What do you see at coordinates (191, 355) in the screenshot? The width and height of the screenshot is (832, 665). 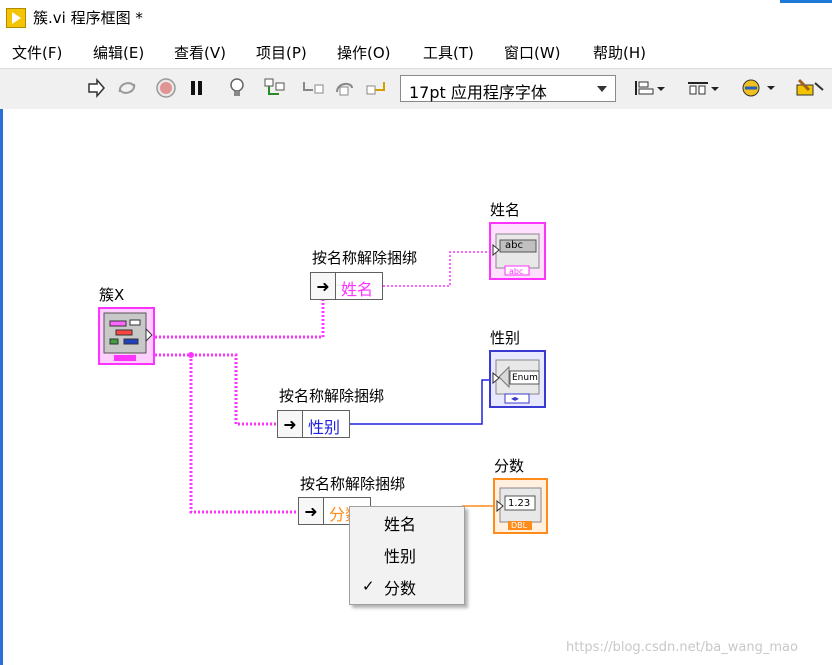 I see `wire-junction-dot` at bounding box center [191, 355].